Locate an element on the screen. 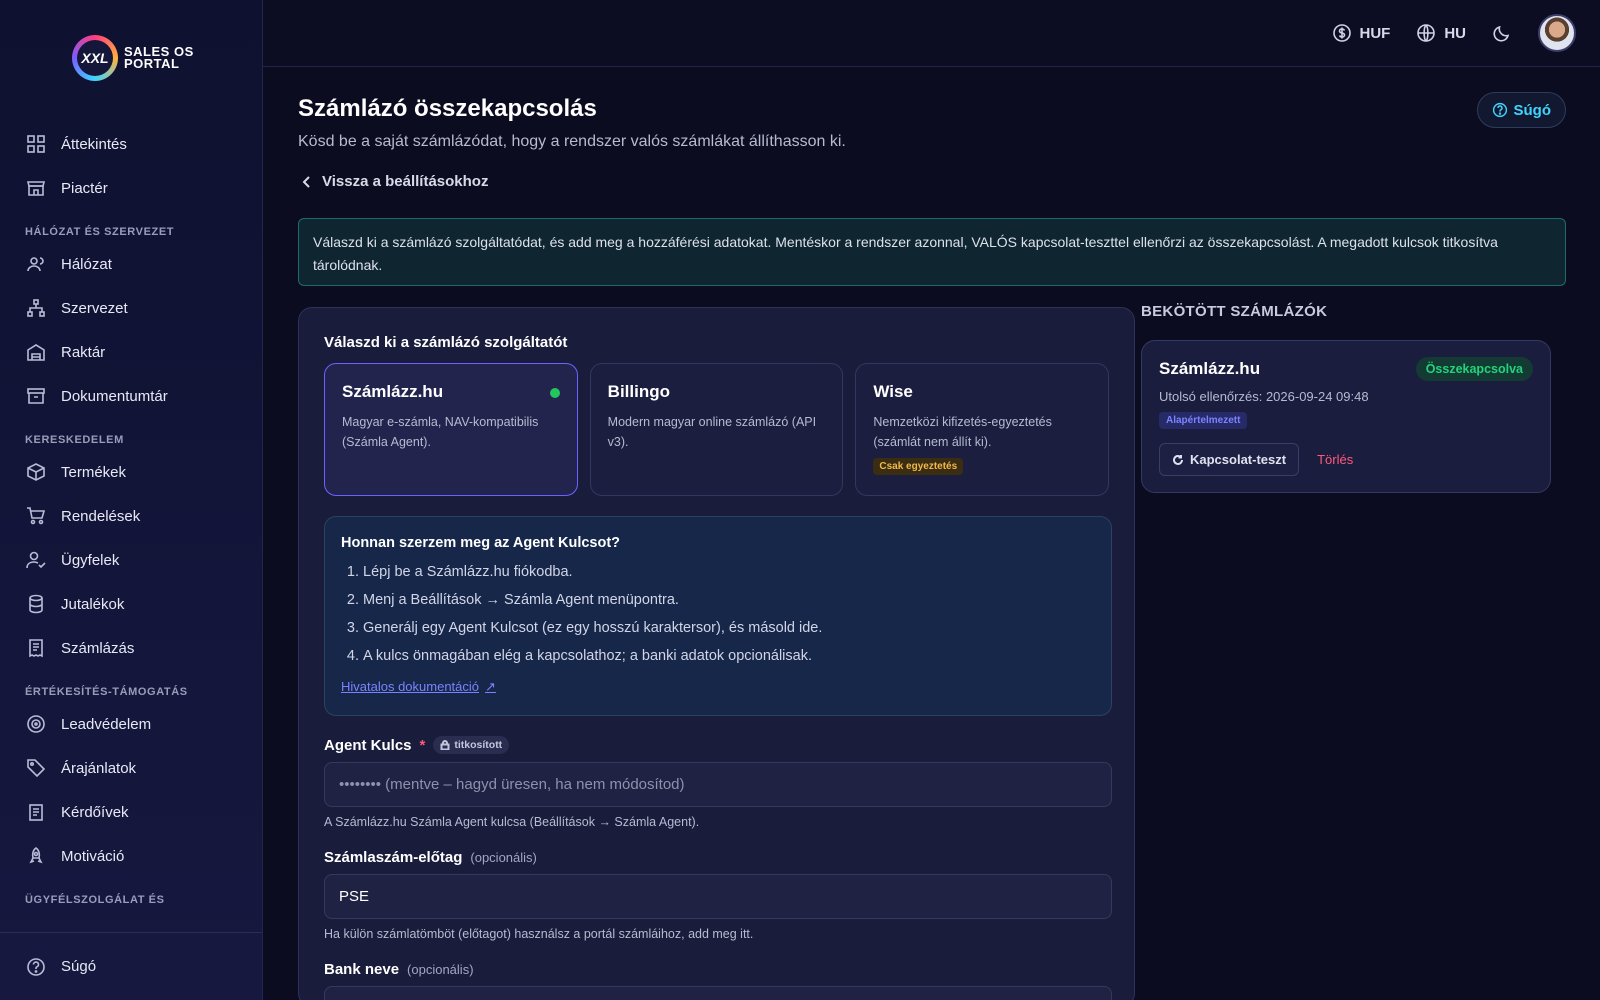 The width and height of the screenshot is (1600, 1000). sidebar-item-dokumentumtar: Dokumentumtár is located at coordinates (131, 396).